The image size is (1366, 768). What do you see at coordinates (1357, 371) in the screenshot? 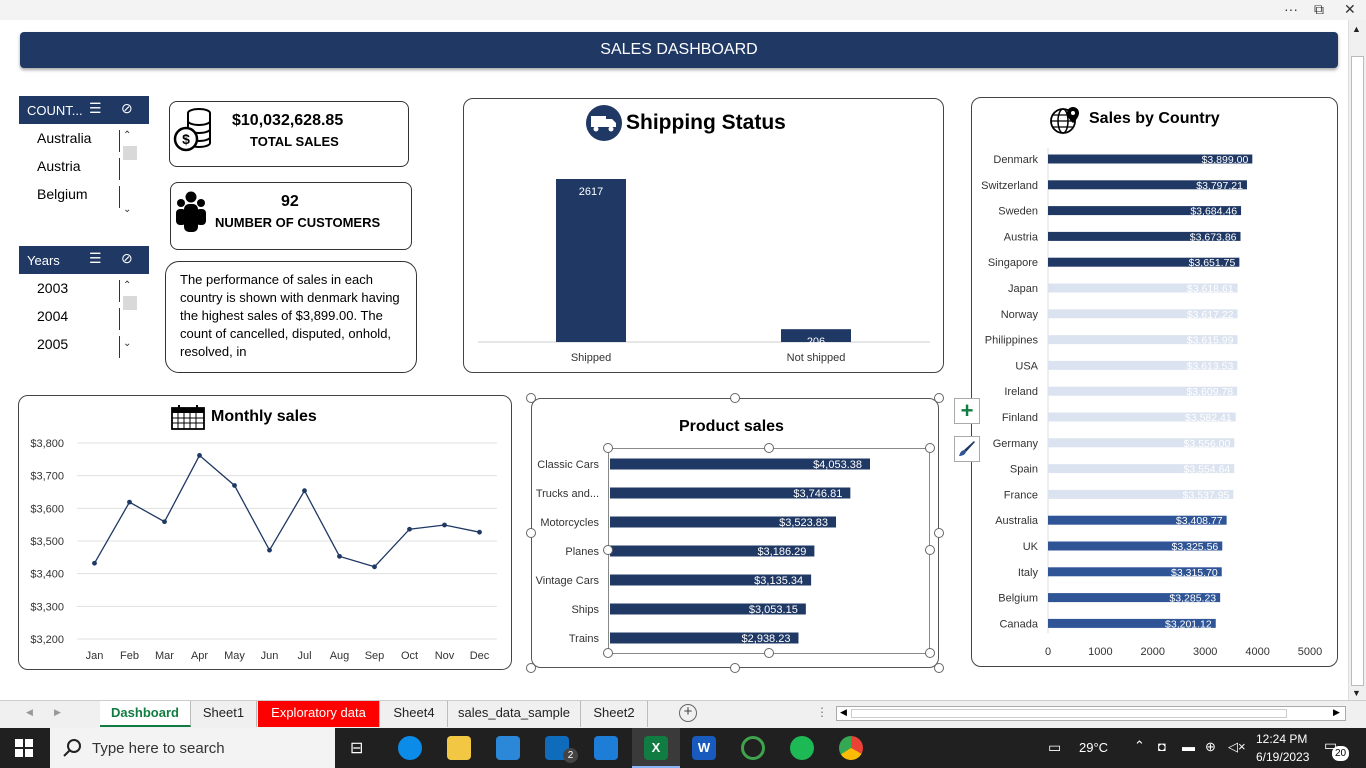
I see `scrollbar-thumb` at bounding box center [1357, 371].